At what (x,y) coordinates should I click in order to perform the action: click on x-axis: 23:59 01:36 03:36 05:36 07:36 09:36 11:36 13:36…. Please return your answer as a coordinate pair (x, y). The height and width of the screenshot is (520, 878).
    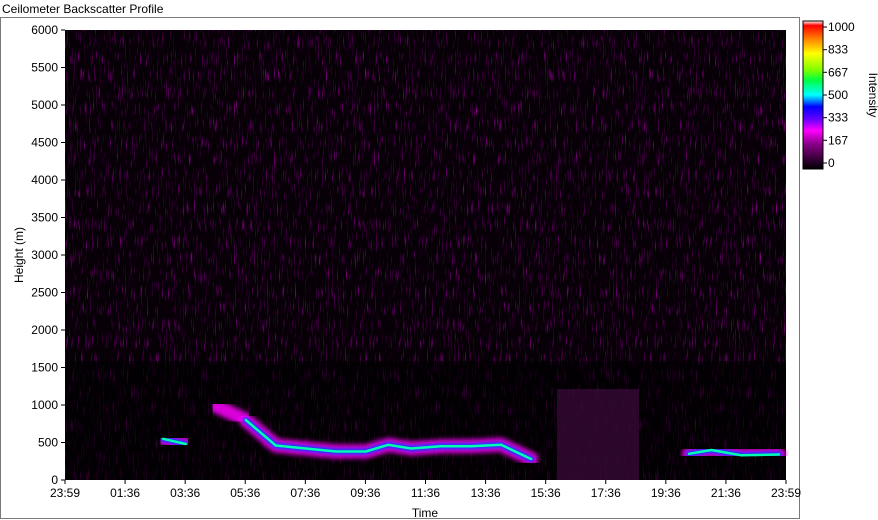
    Looking at the image, I should click on (425, 490).